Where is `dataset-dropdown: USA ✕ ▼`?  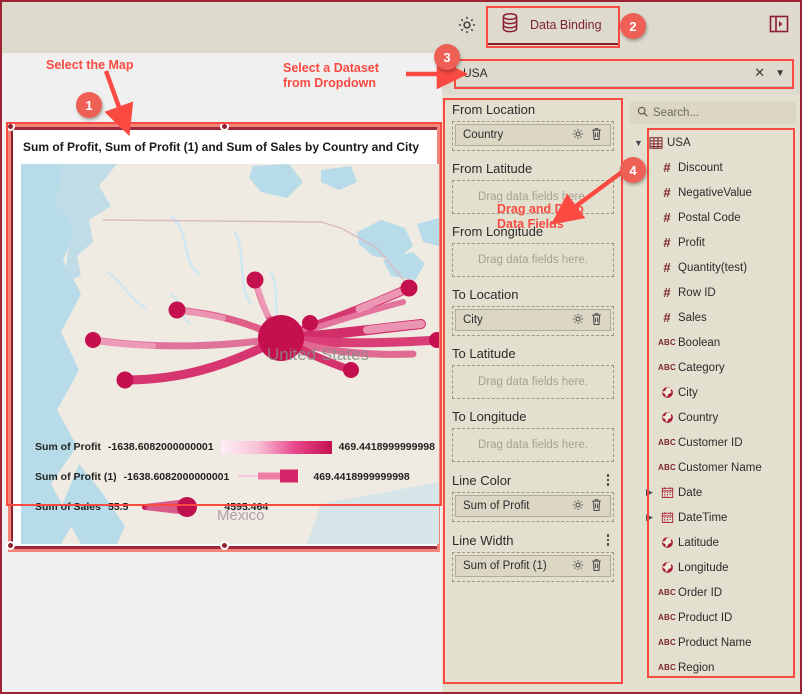 dataset-dropdown: USA ✕ ▼ is located at coordinates (624, 73).